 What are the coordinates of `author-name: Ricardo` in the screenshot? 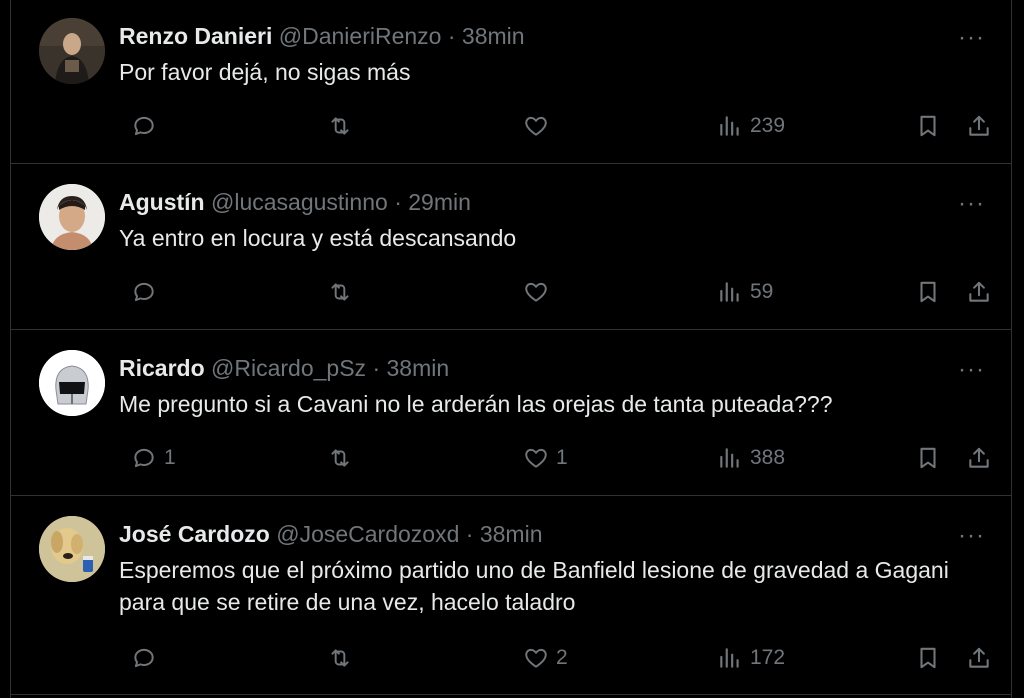 It's located at (162, 368).